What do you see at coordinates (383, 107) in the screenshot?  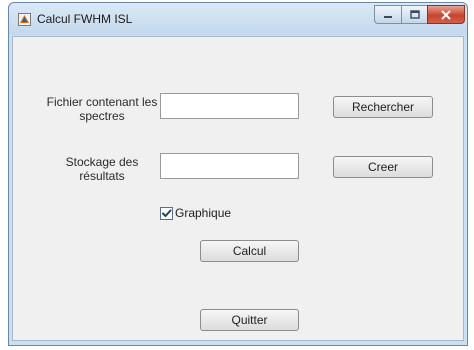 I see `browse-button: Rechercher` at bounding box center [383, 107].